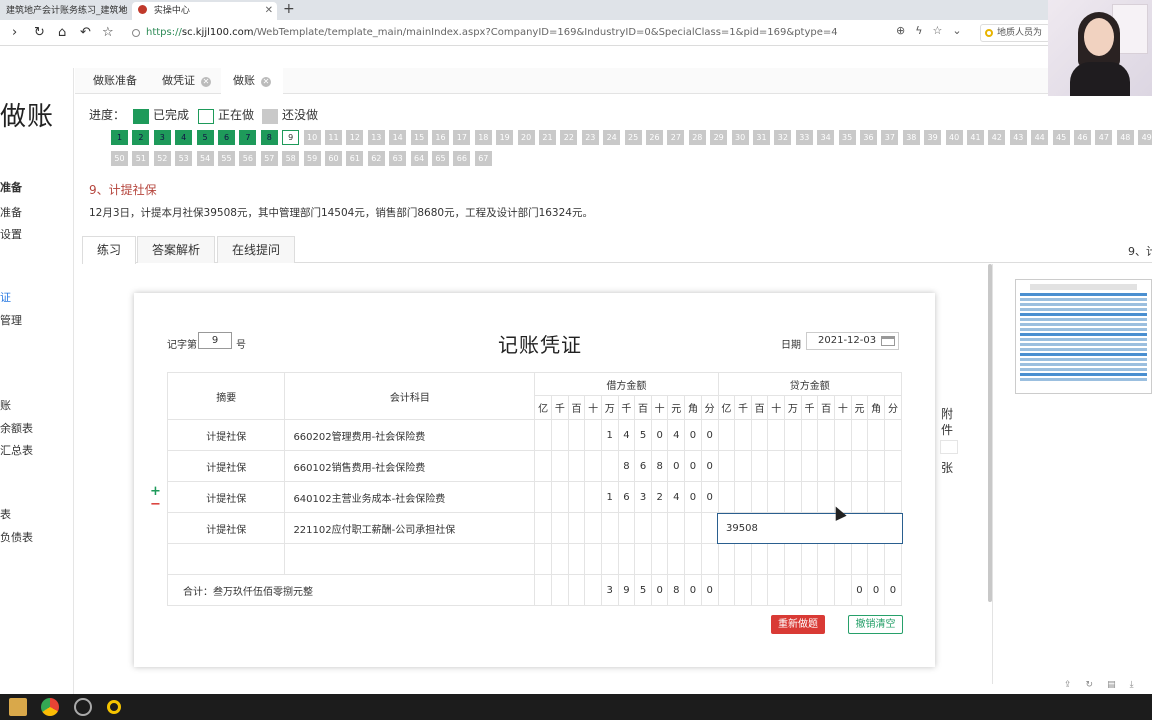 The image size is (1152, 720). I want to click on clear-button: 撤销清空, so click(875, 624).